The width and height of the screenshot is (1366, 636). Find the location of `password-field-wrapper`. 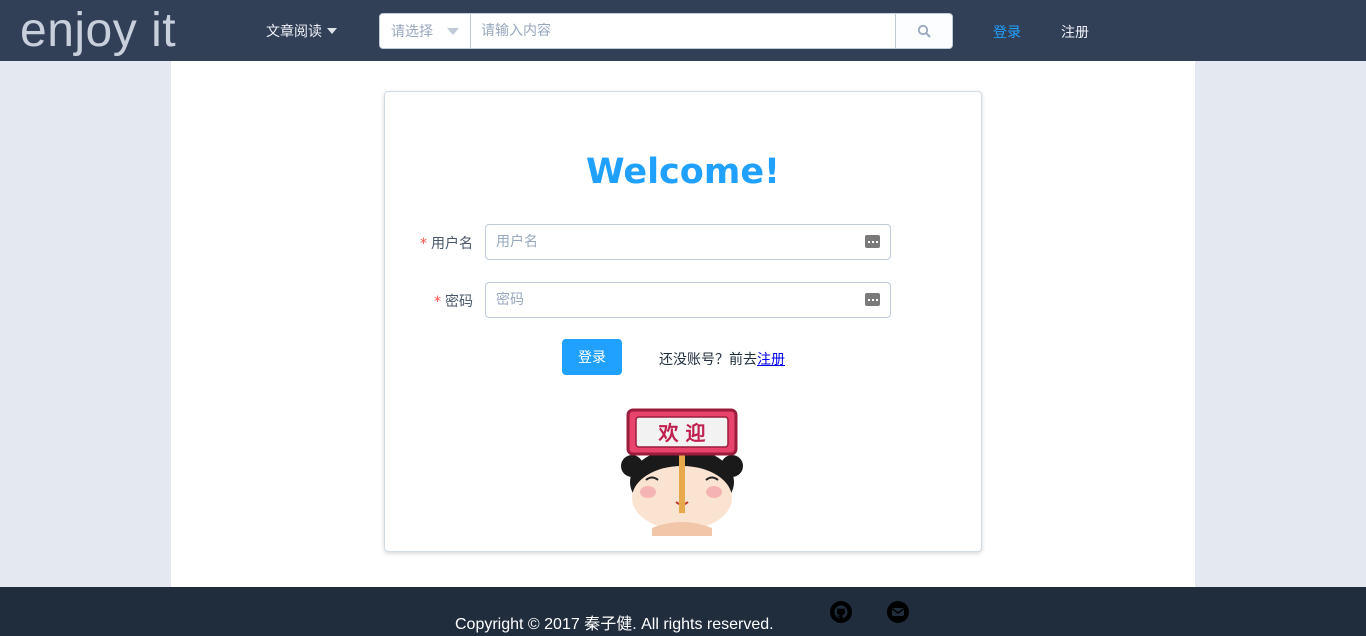

password-field-wrapper is located at coordinates (688, 300).